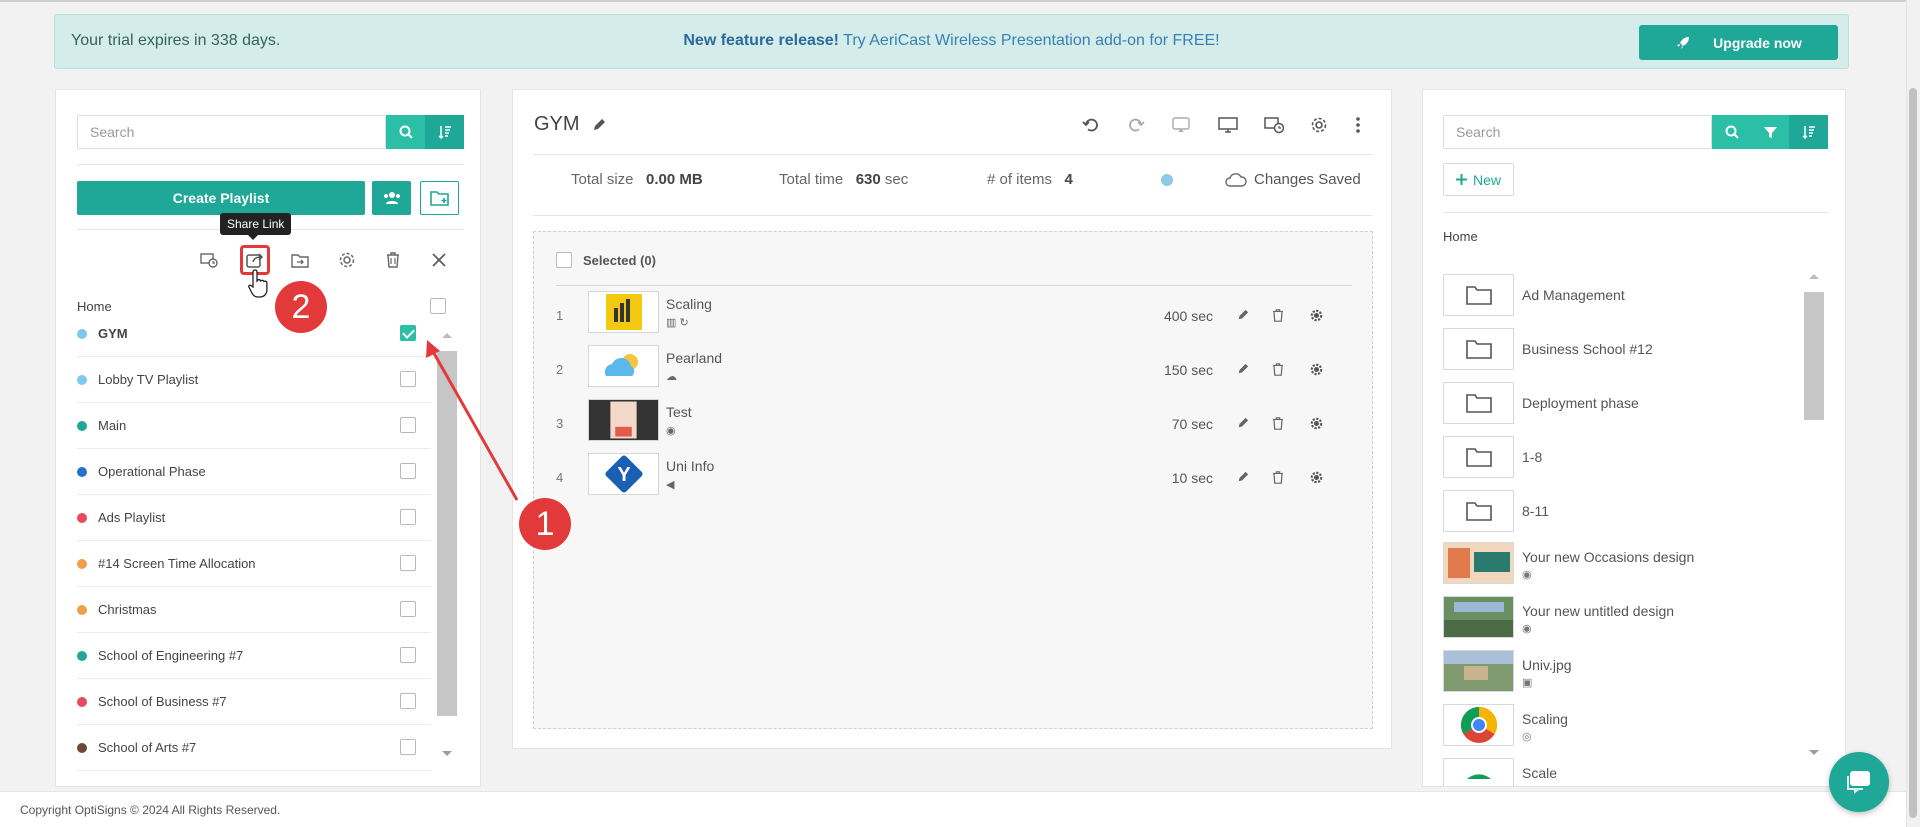 This screenshot has height=827, width=1920. What do you see at coordinates (391, 198) in the screenshot?
I see `group-button` at bounding box center [391, 198].